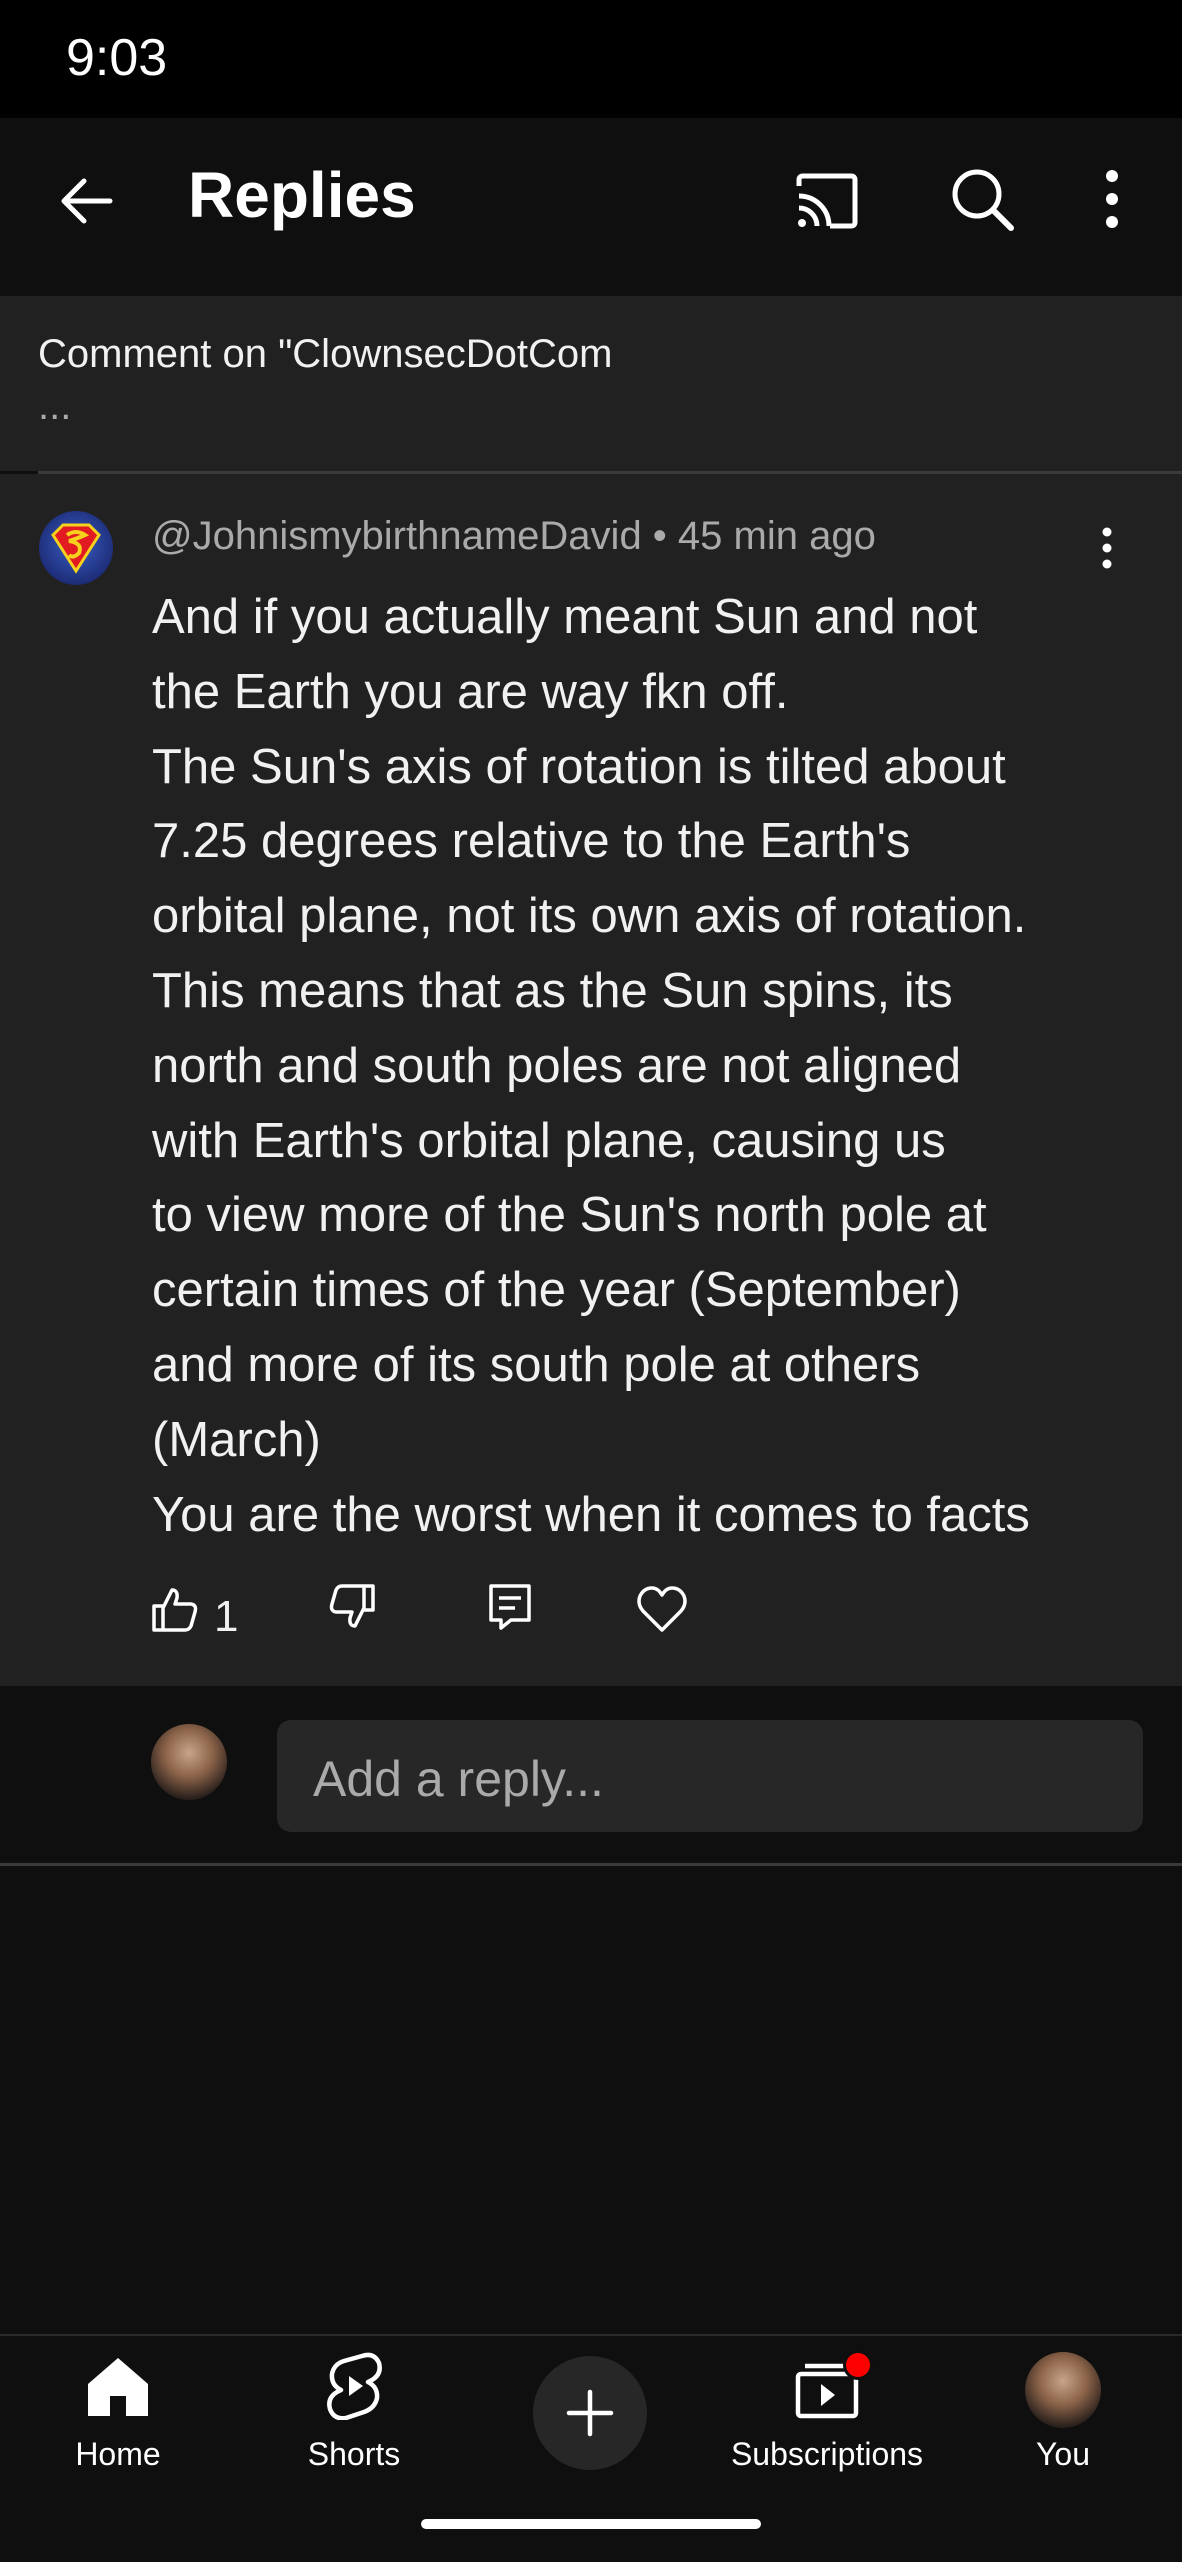  Describe the element at coordinates (827, 2421) in the screenshot. I see `nav-subscriptions: Subscriptions` at that location.